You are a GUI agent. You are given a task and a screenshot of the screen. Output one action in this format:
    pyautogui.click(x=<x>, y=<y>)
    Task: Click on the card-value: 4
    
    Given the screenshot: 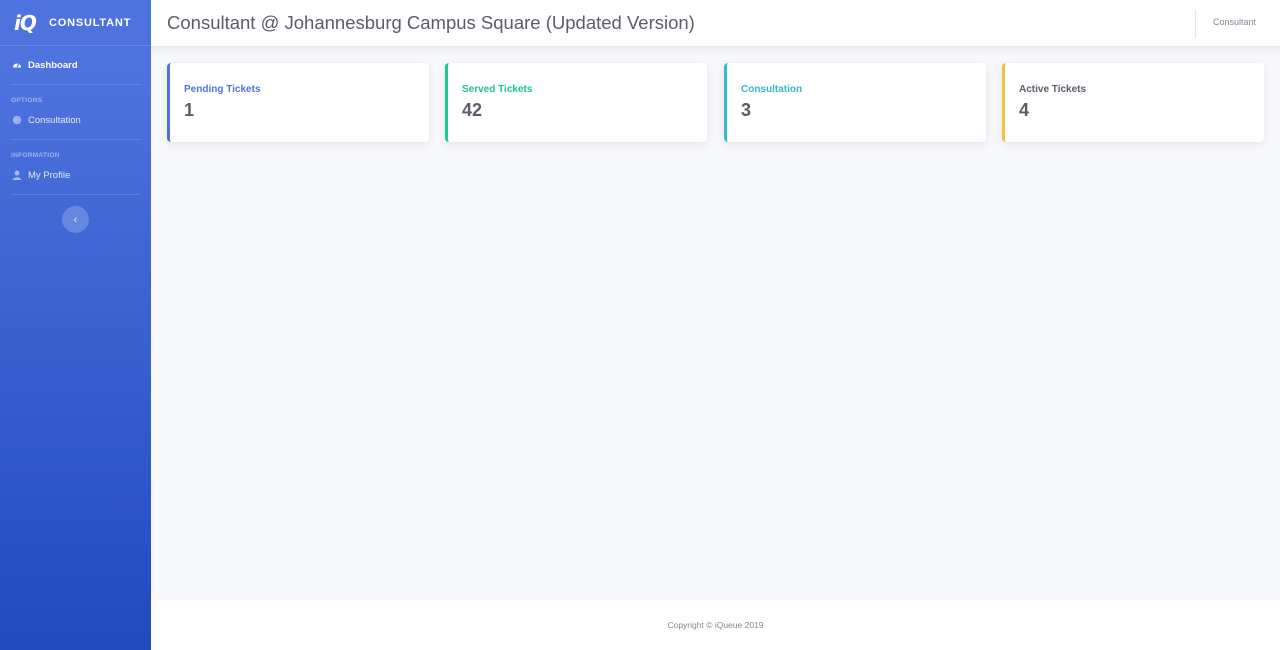 What is the action you would take?
    pyautogui.click(x=1024, y=110)
    